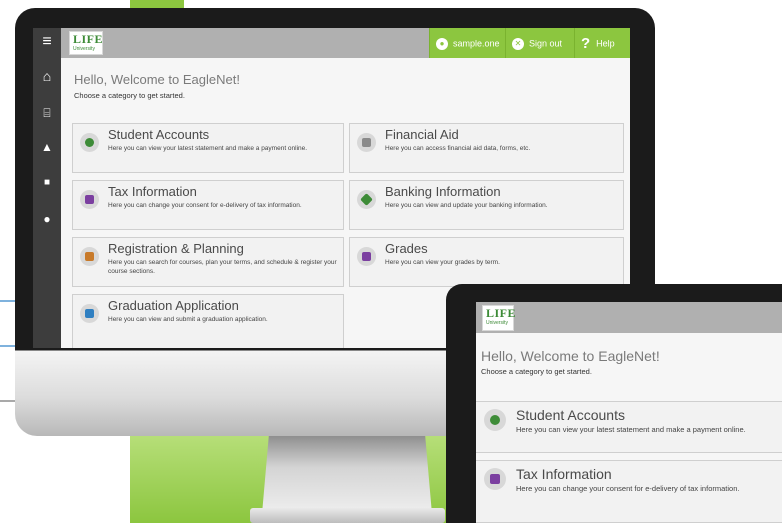 The image size is (782, 523). Describe the element at coordinates (586, 43) in the screenshot. I see `help-icon: ?` at that location.